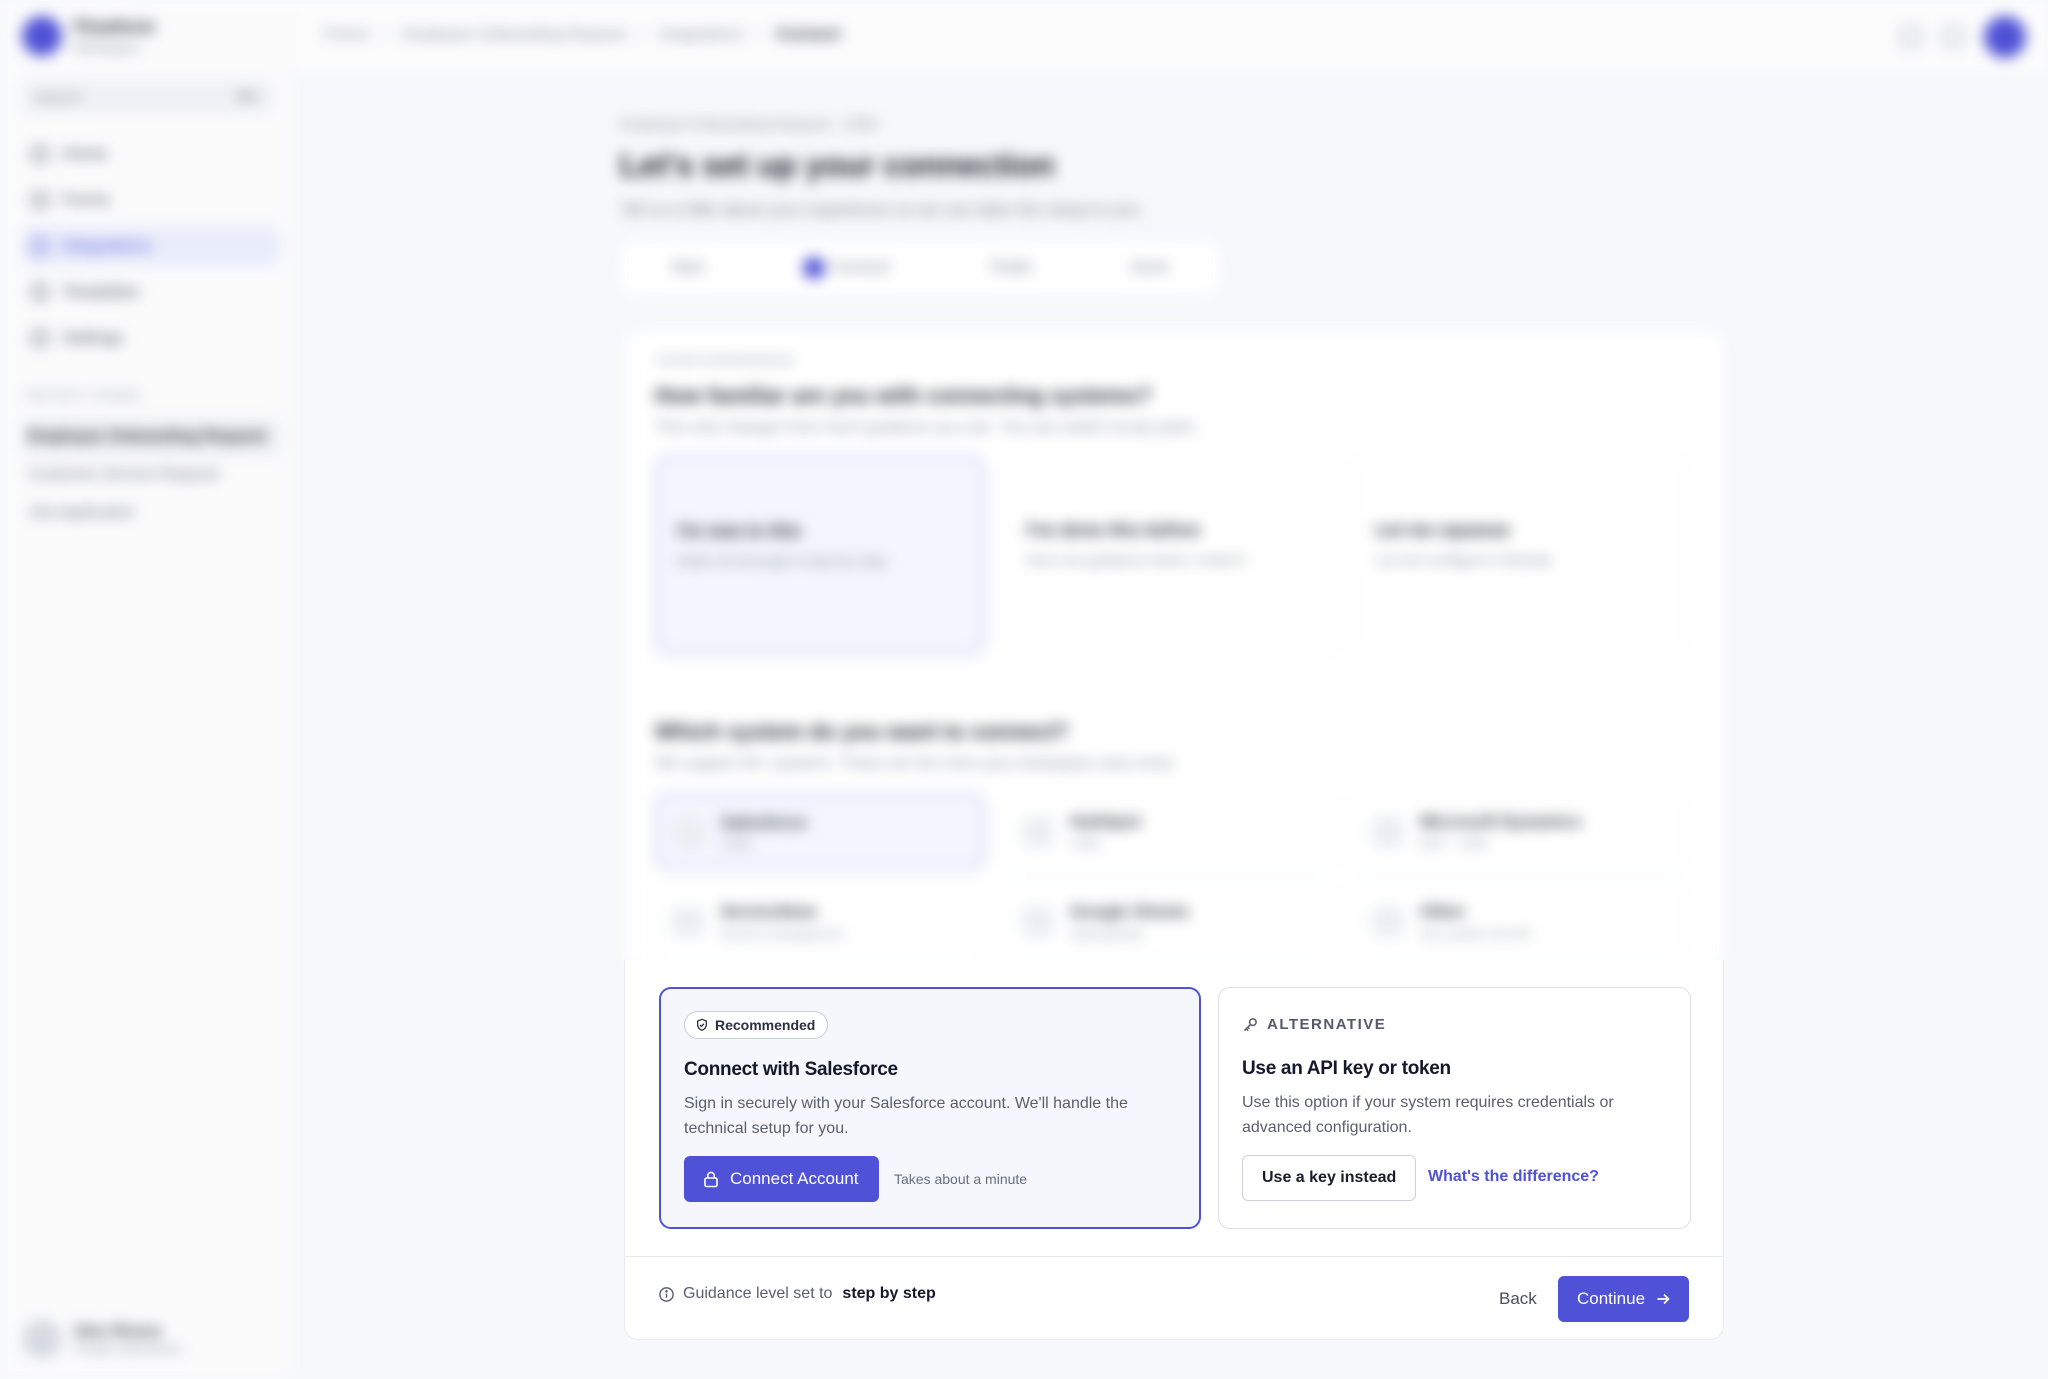 Image resolution: width=2048 pixels, height=1379 pixels. Describe the element at coordinates (862, 731) in the screenshot. I see `systems-title: Which system do you want to connect?` at that location.